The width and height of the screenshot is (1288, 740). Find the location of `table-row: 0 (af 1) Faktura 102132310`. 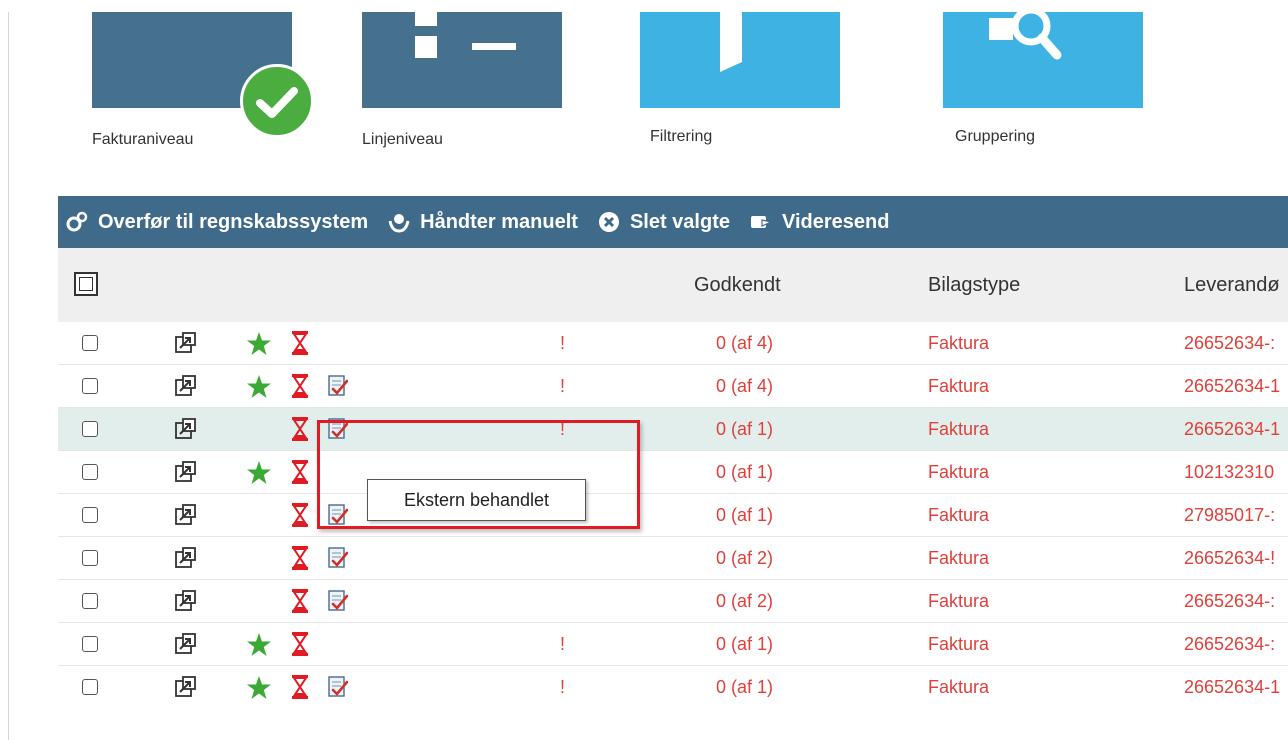

table-row: 0 (af 1) Faktura 102132310 is located at coordinates (673, 471).